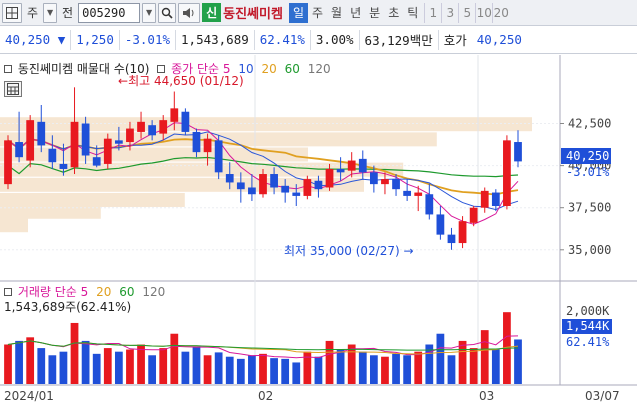  Describe the element at coordinates (432, 12) in the screenshot. I see `interval-button-1: 1` at that location.